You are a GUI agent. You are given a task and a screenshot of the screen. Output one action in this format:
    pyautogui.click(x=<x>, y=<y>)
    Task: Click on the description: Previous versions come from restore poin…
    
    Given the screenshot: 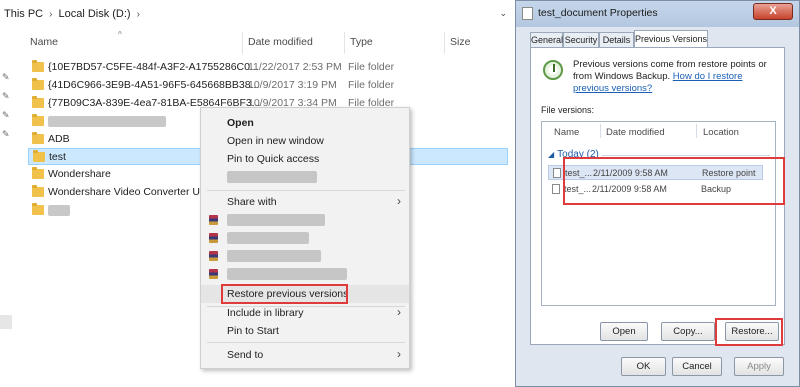 What is the action you would take?
    pyautogui.click(x=670, y=76)
    